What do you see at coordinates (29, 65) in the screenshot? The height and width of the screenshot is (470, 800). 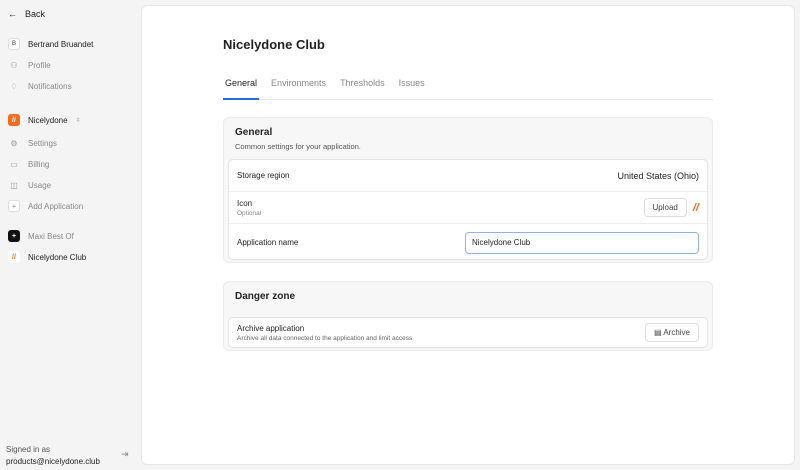 I see `sidebar-item-profile: ⚇ Profile` at bounding box center [29, 65].